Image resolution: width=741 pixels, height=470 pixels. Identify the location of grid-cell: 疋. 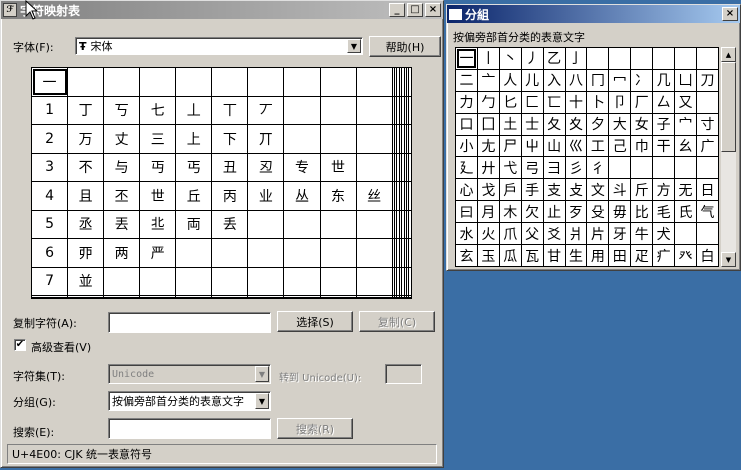
(642, 255).